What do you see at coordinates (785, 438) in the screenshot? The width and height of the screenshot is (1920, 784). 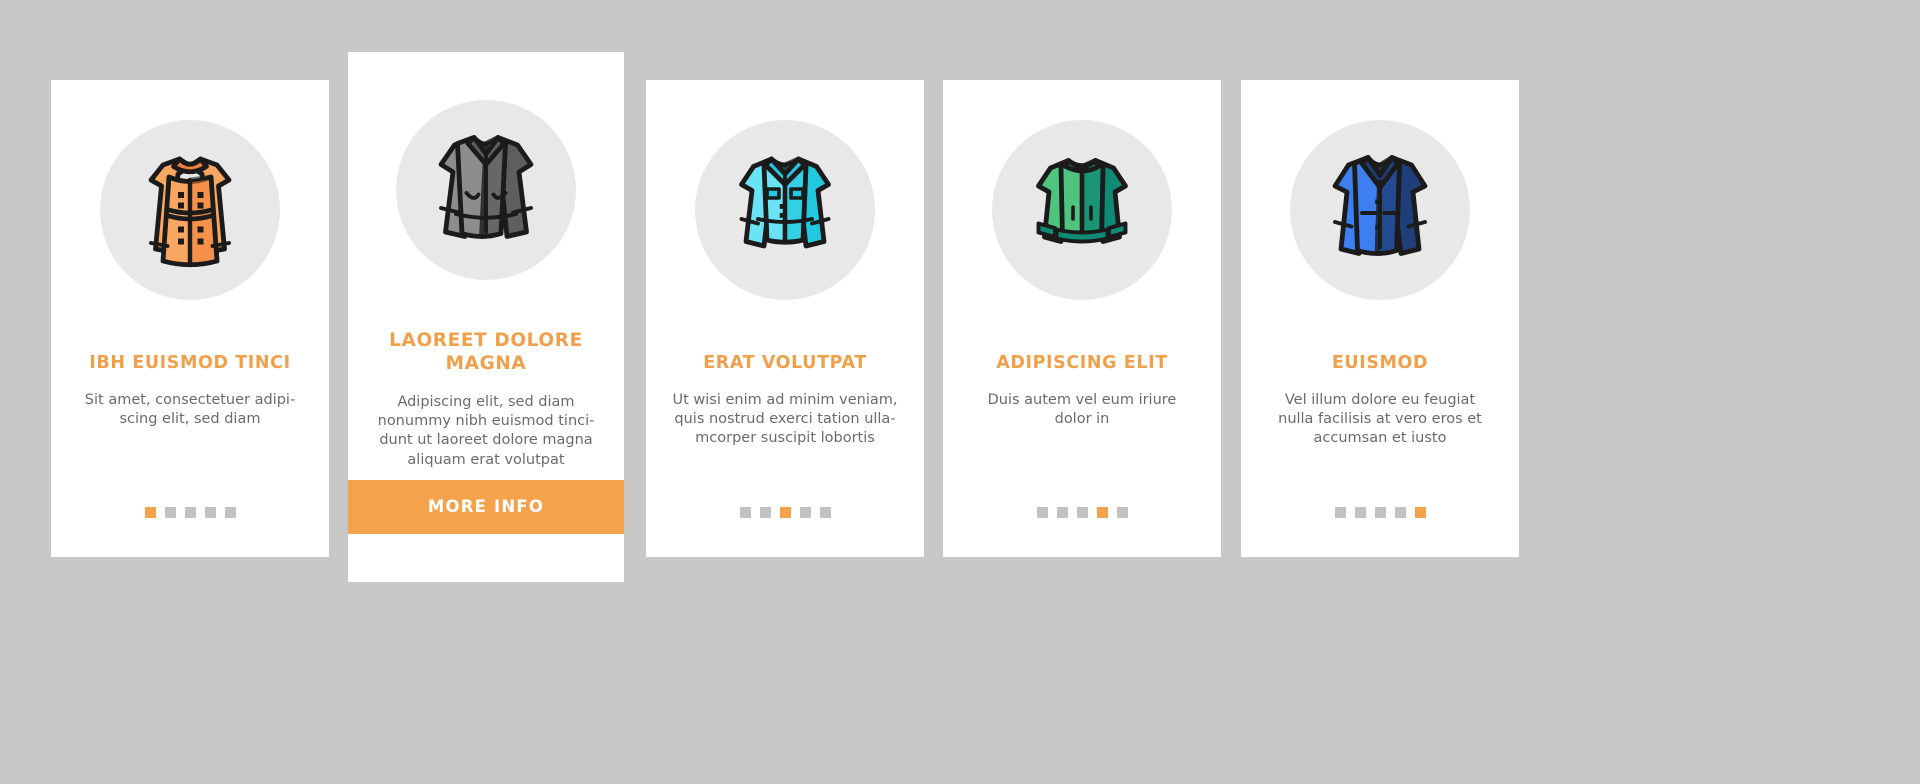 I see `body-line: mcorper suscipit lobortis` at bounding box center [785, 438].